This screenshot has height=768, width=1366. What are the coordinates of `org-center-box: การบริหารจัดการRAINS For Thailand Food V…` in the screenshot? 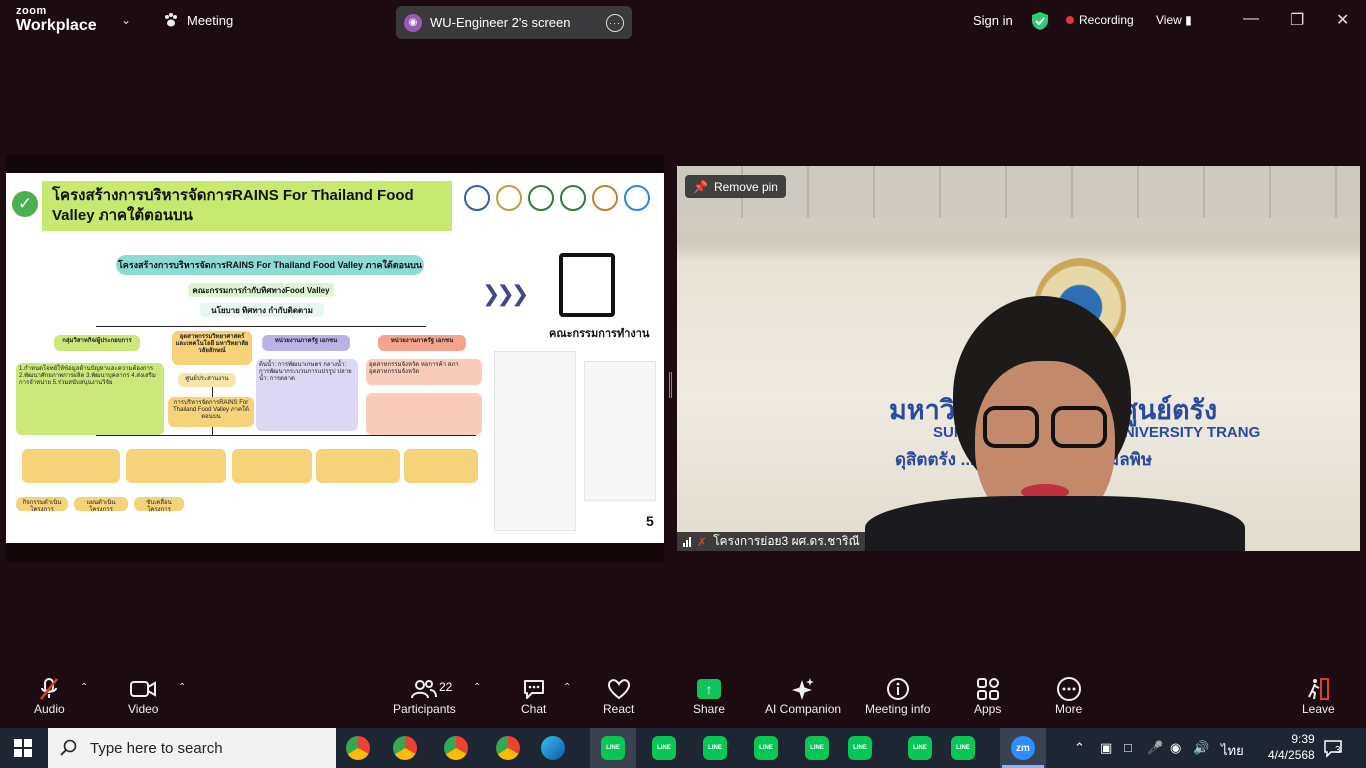 It's located at (211, 412).